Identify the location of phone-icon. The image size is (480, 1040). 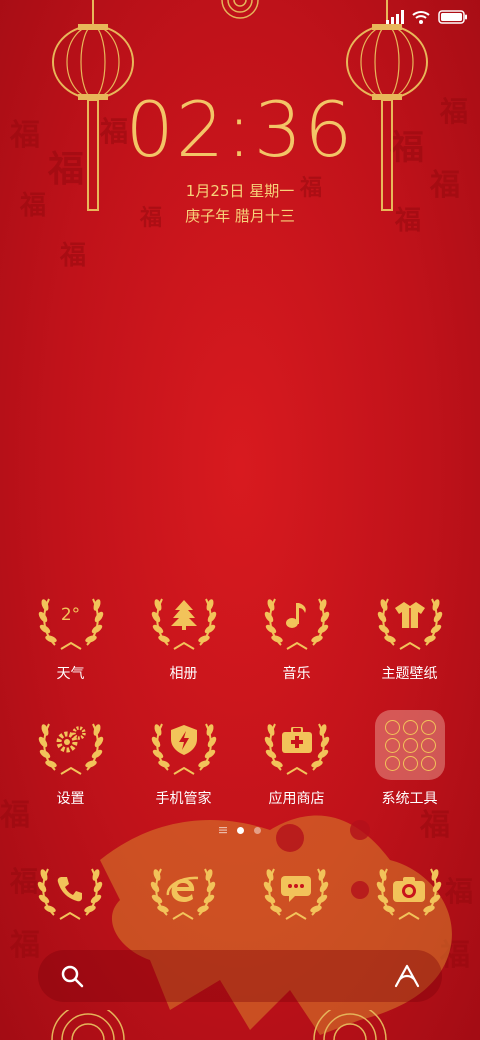
(69, 889).